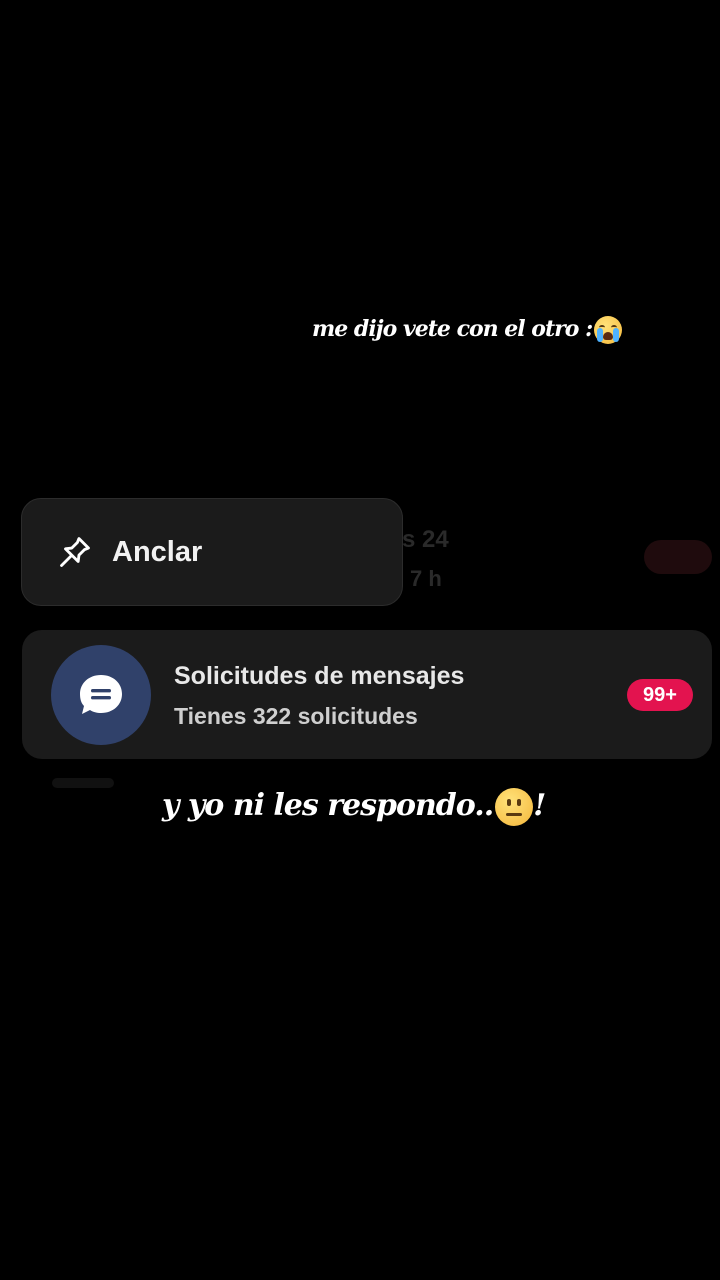  I want to click on message-requests-subtitle: Tienes 322 solicitudes, so click(296, 716).